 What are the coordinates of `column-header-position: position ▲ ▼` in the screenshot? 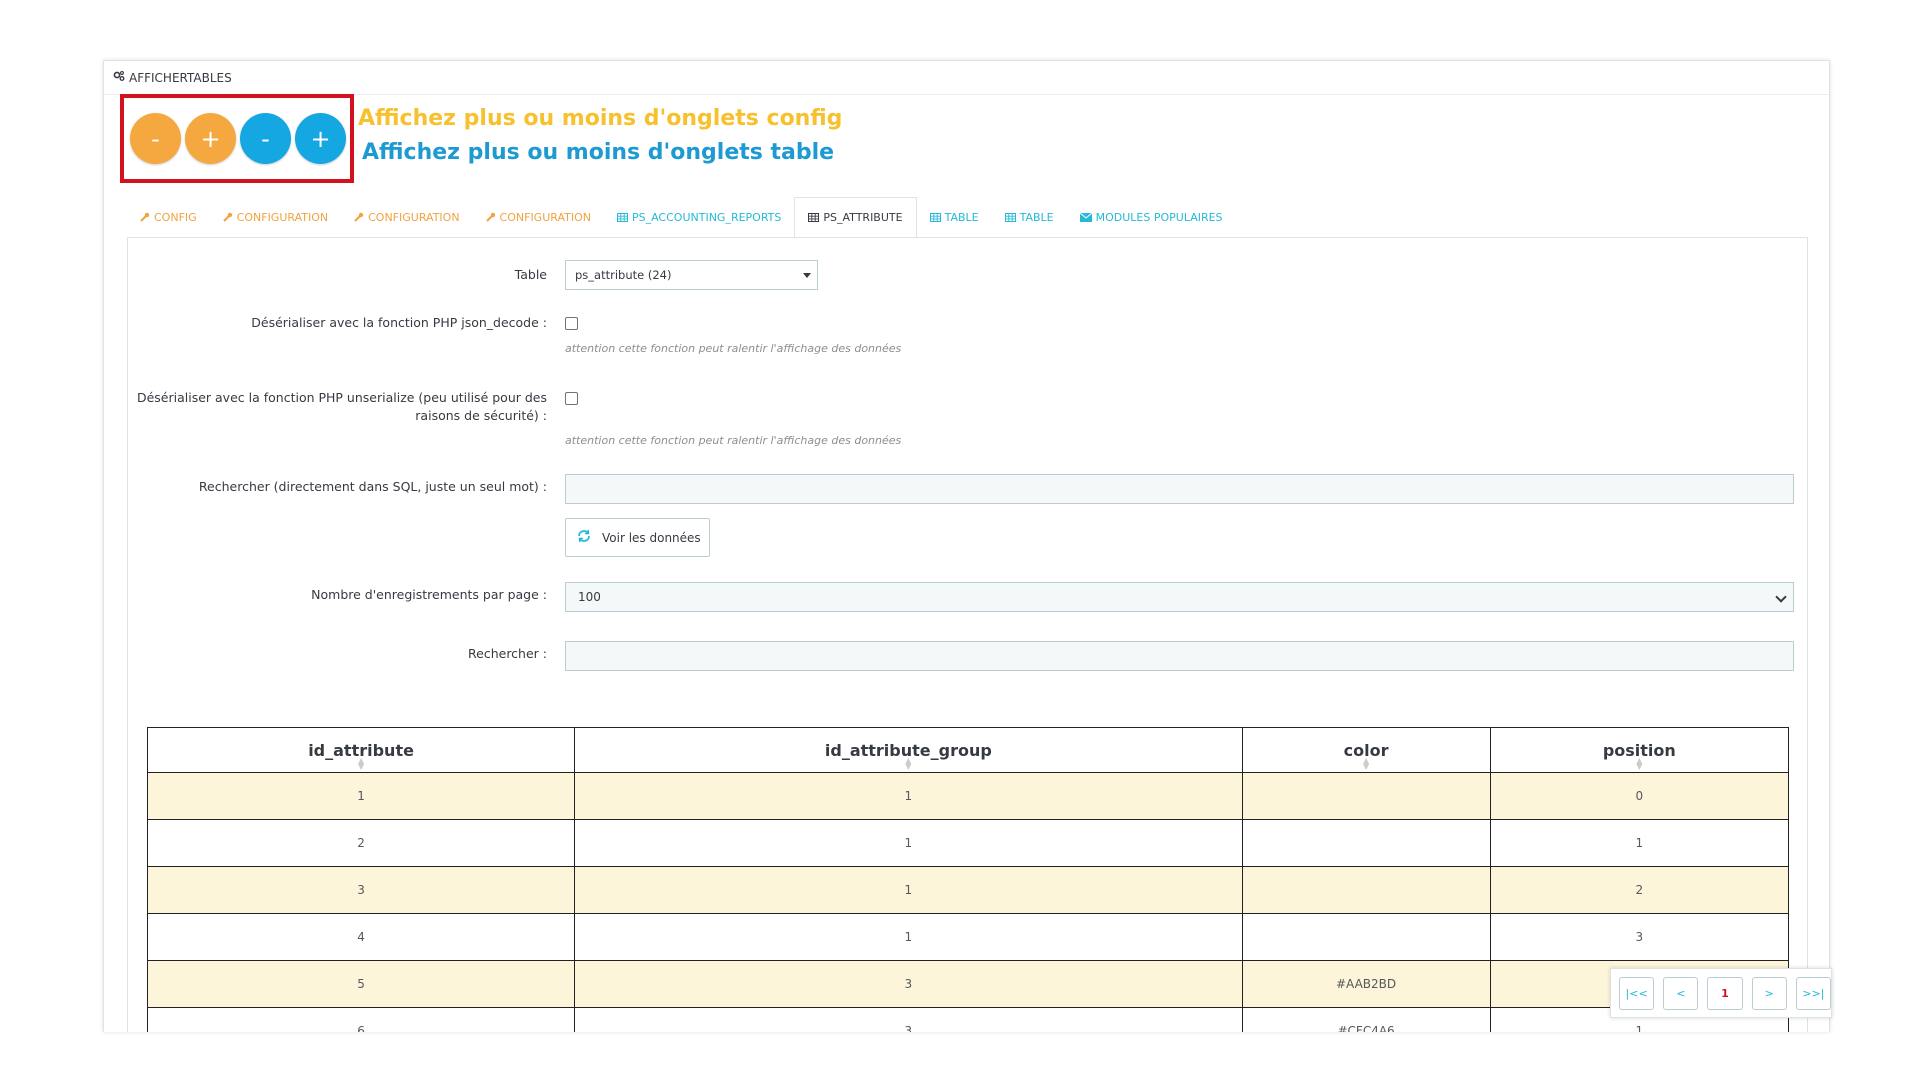 It's located at (1639, 750).